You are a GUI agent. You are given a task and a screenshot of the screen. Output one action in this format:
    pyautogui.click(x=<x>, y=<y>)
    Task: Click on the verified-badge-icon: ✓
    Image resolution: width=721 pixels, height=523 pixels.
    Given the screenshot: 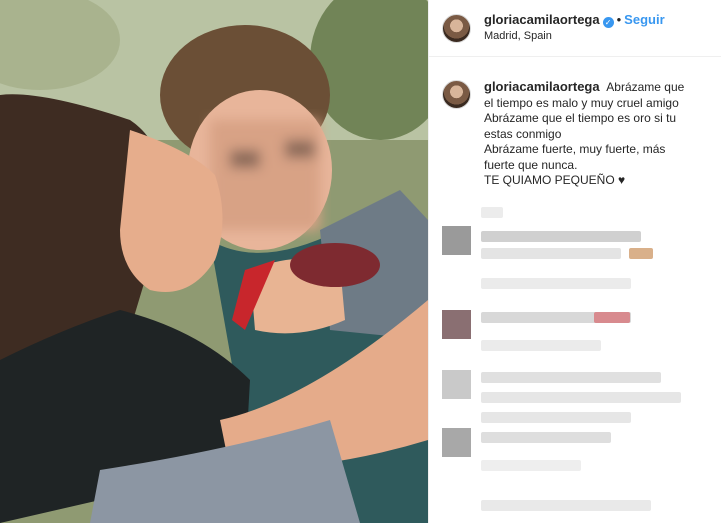 What is the action you would take?
    pyautogui.click(x=608, y=22)
    